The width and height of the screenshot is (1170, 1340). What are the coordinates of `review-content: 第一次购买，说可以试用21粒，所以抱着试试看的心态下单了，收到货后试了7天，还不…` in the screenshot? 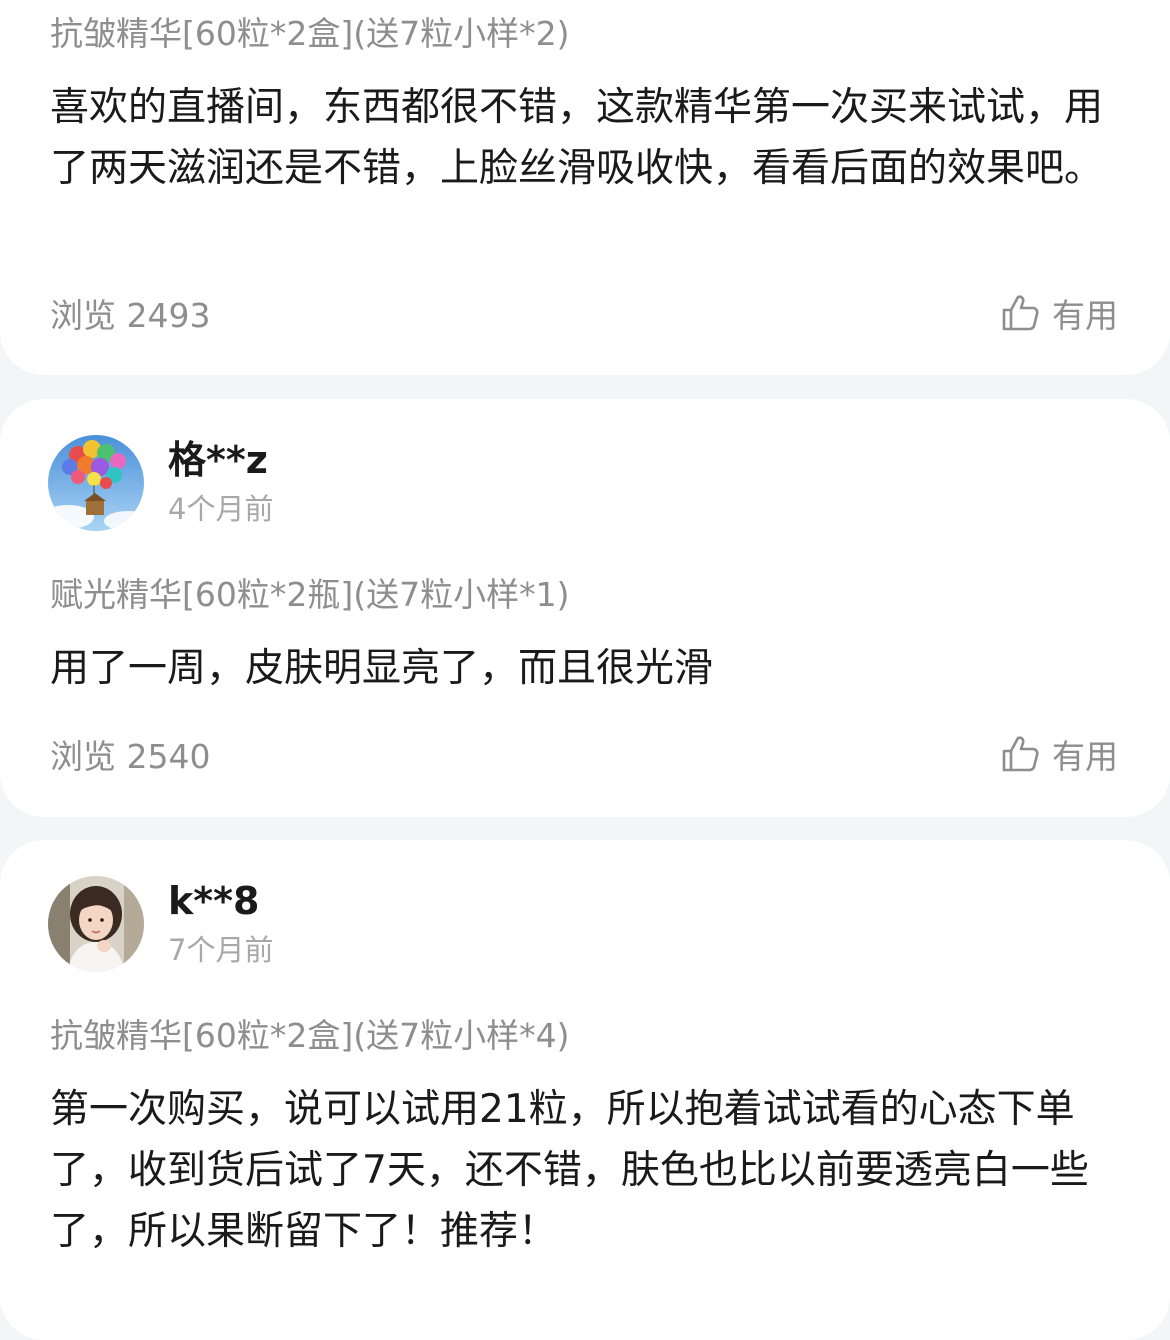 It's located at (569, 1170).